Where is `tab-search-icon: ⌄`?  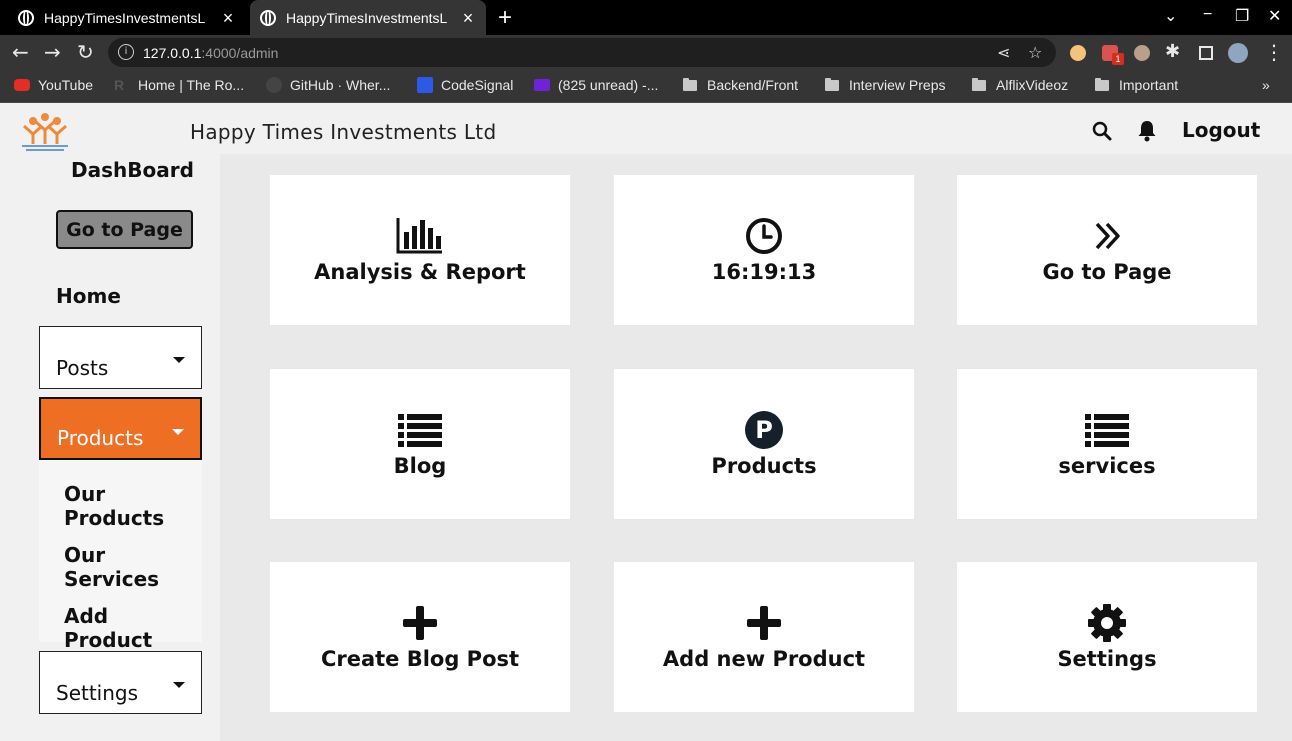
tab-search-icon: ⌄ is located at coordinates (1170, 16).